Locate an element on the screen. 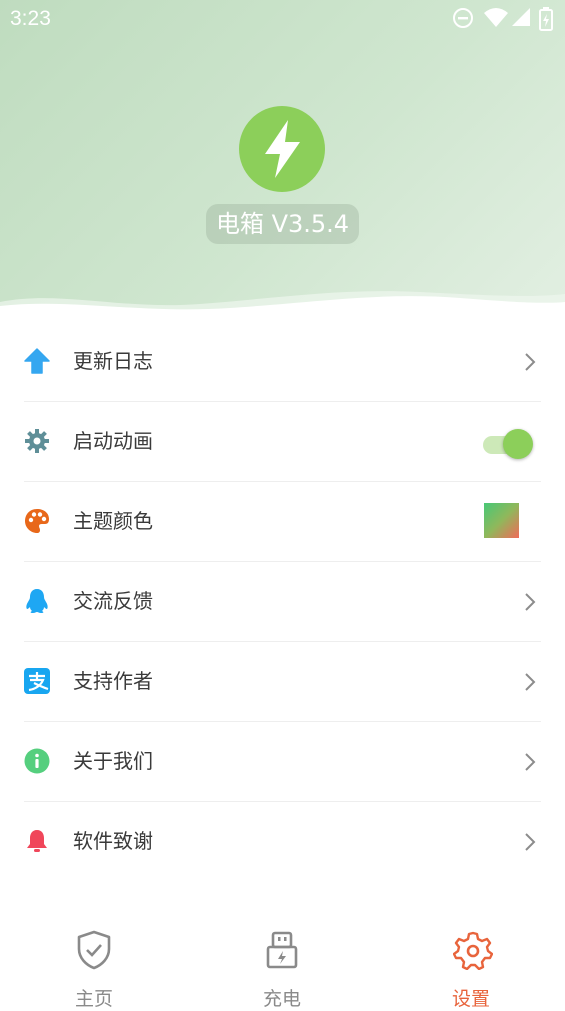 The image size is (565, 1011). nav-item-home: 主页 is located at coordinates (94, 970).